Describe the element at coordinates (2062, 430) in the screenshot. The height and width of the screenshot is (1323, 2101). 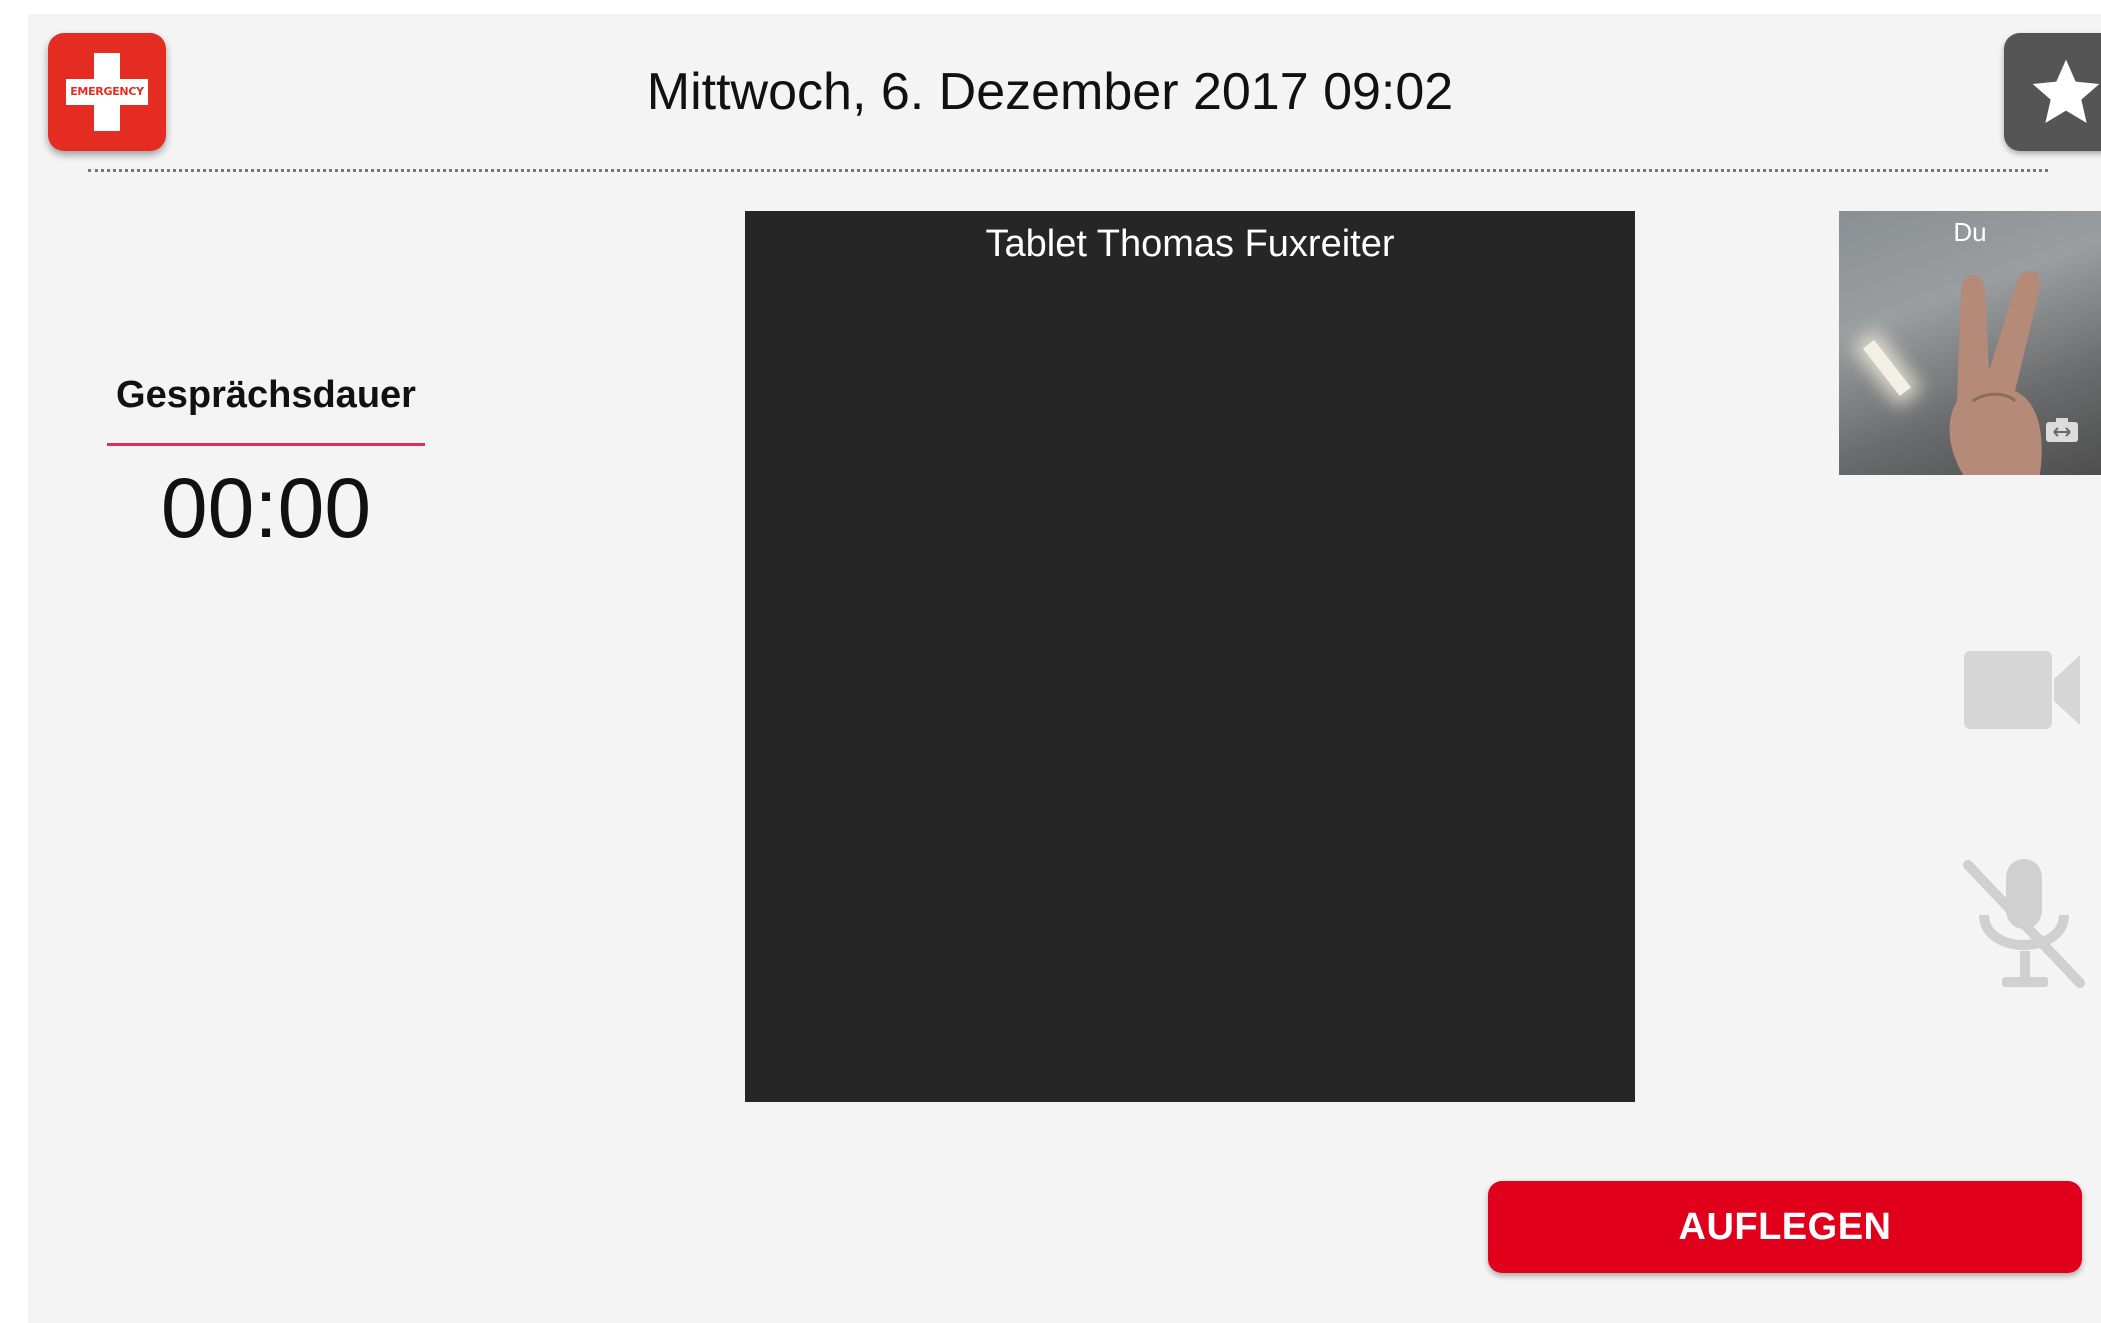
I see `switch-camera-icon` at that location.